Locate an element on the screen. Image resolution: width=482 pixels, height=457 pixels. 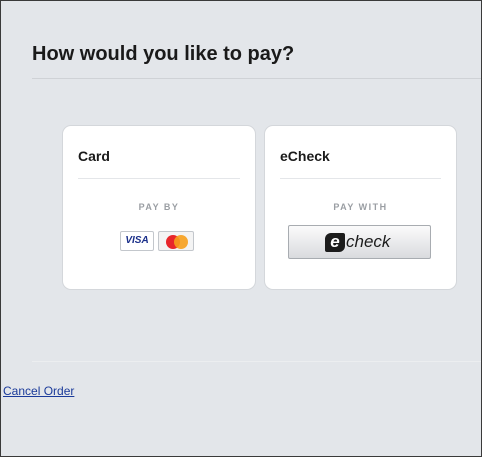
cancel-order-link: Cancel Order is located at coordinates (38, 391).